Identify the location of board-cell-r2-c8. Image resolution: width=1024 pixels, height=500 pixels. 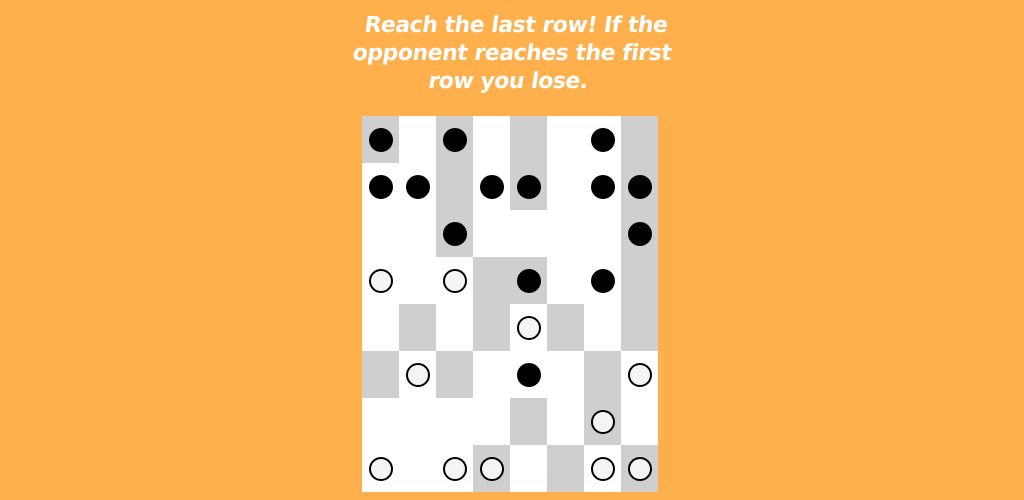
(639, 186).